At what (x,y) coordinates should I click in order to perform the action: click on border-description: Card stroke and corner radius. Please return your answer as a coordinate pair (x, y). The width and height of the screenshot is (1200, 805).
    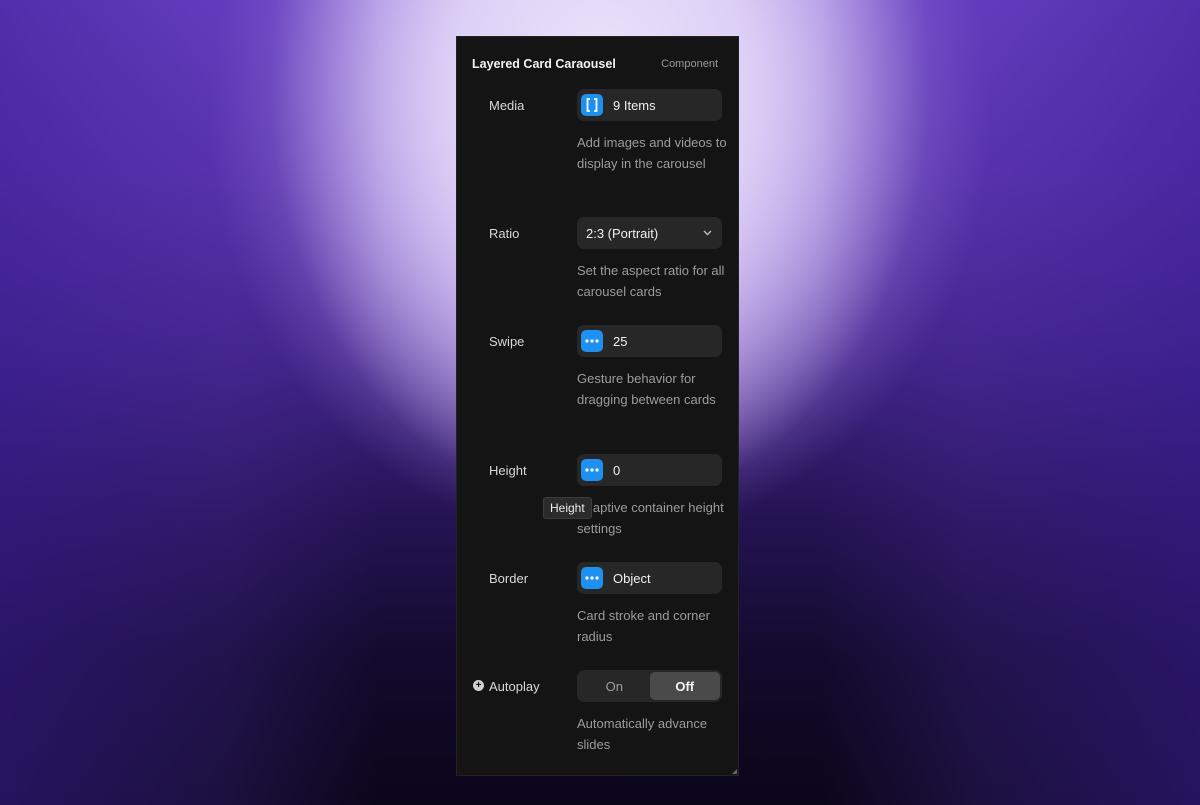
    Looking at the image, I should click on (643, 626).